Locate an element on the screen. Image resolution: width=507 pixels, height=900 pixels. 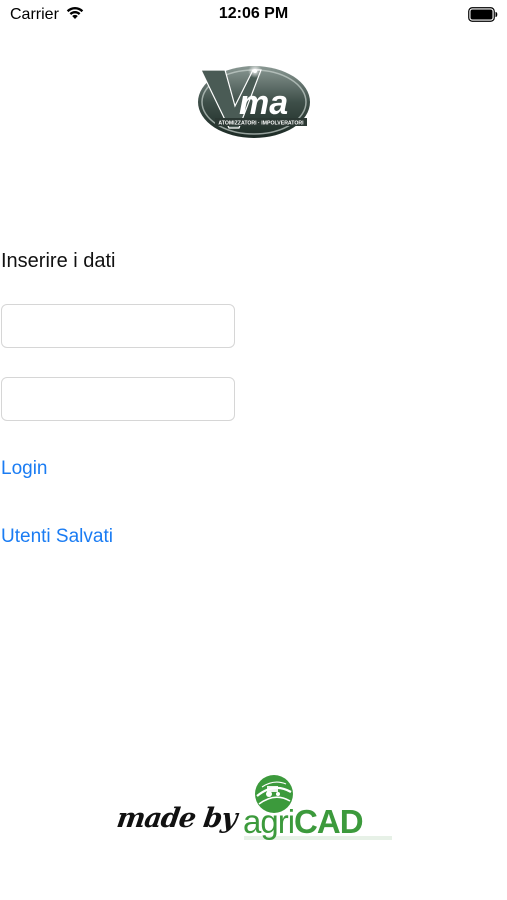
agricad-cad-text: CAD is located at coordinates (328, 821).